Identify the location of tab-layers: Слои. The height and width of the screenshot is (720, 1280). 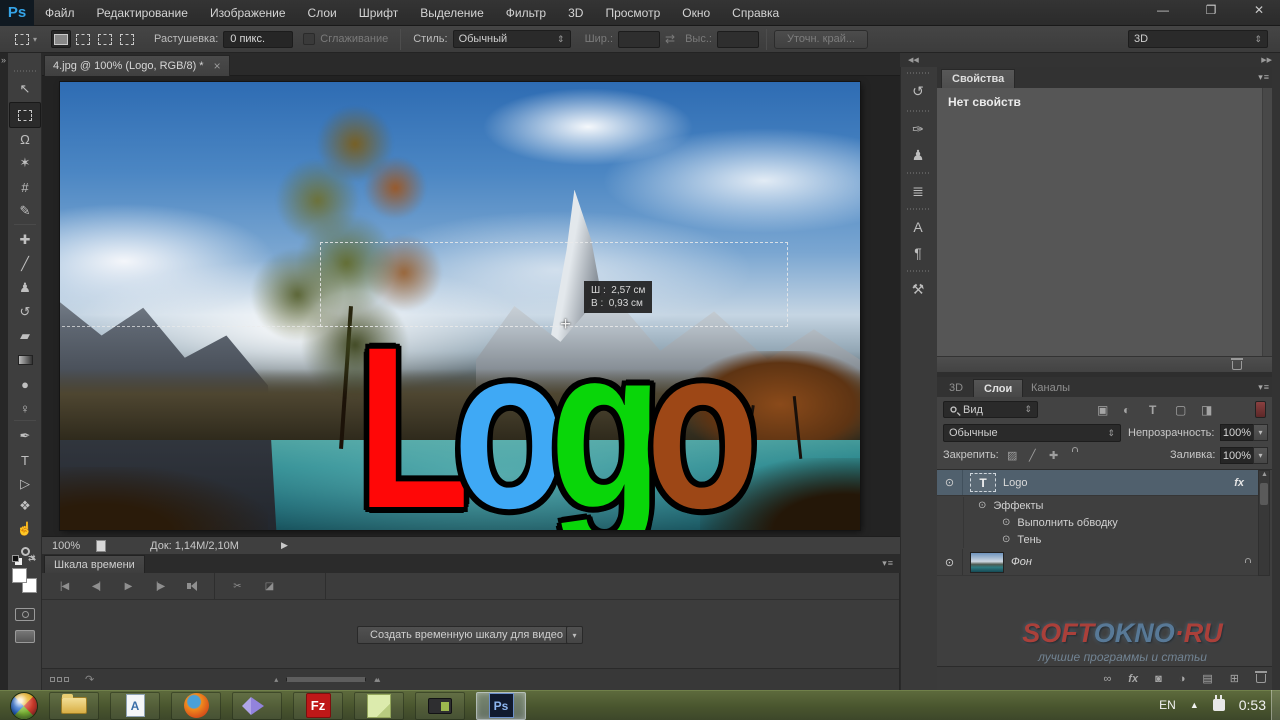
(998, 388).